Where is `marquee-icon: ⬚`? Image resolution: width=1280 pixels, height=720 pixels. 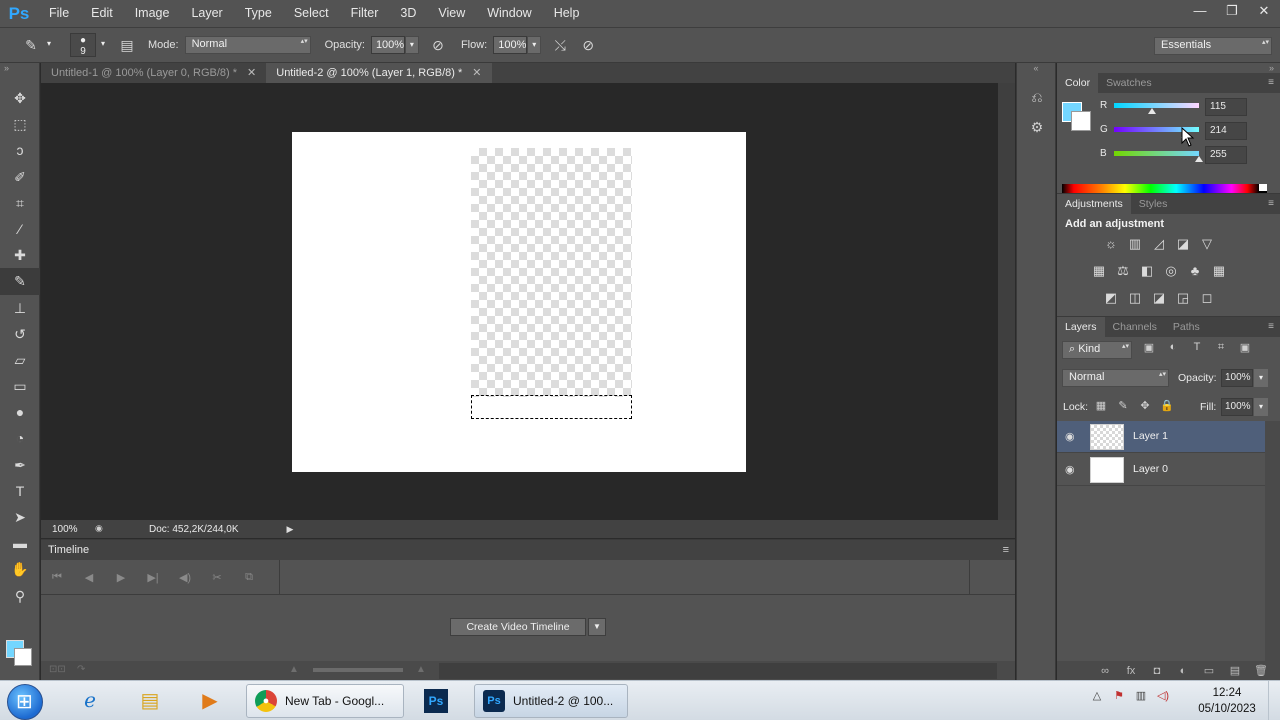 marquee-icon: ⬚ is located at coordinates (20, 124).